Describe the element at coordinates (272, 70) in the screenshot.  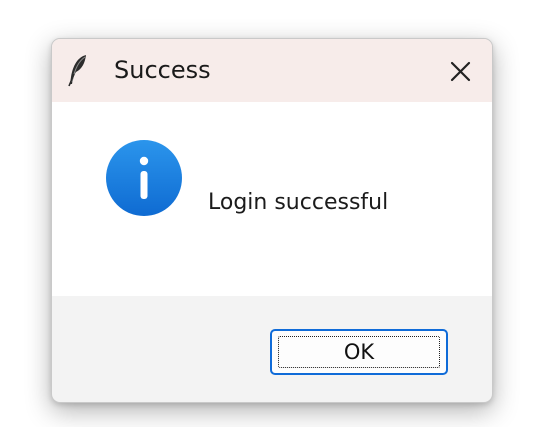
I see `title-bar: Success` at that location.